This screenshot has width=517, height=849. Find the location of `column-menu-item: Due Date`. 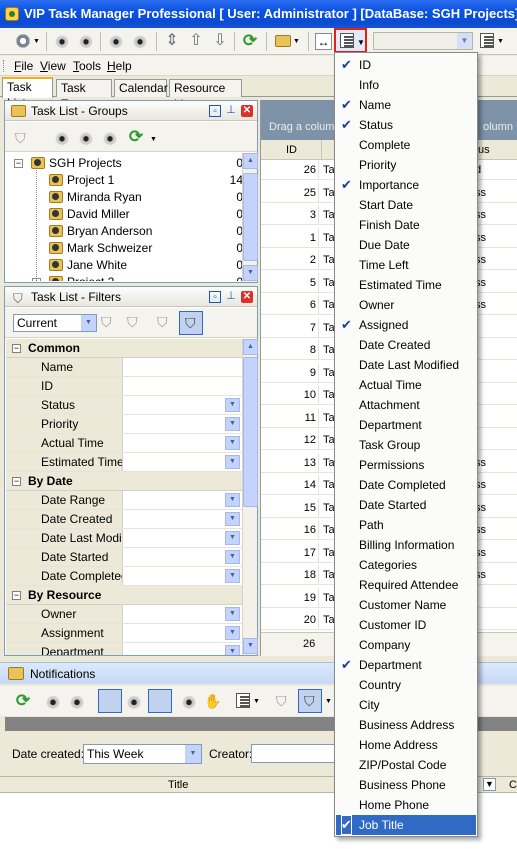

column-menu-item: Due Date is located at coordinates (406, 245).